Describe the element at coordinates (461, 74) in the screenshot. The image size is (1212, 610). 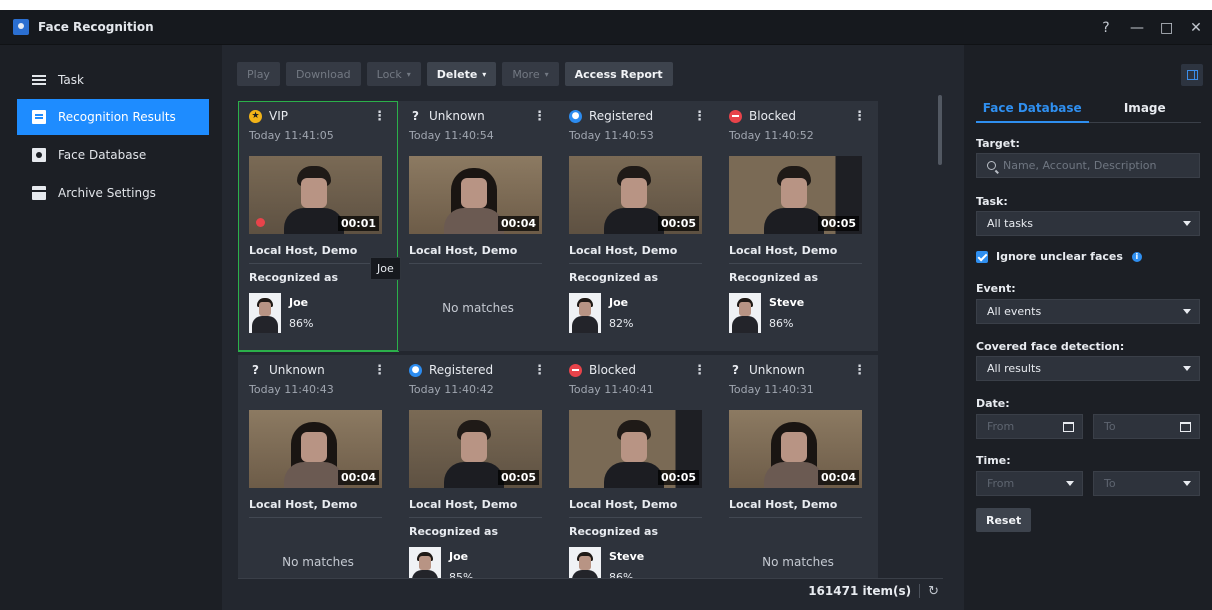
I see `delete-button: Delete ▾` at that location.